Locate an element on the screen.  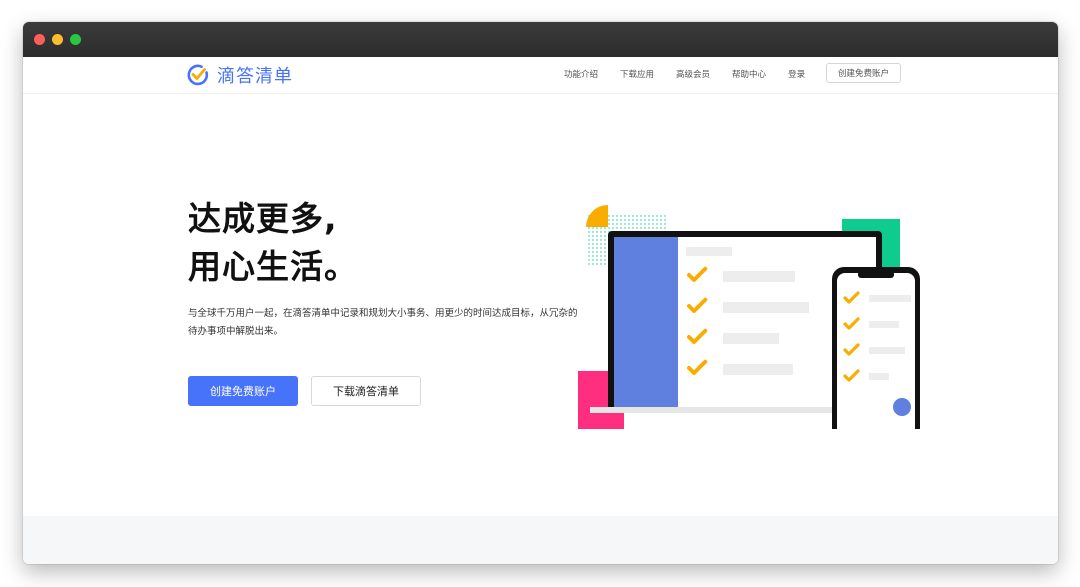
phone-mockup is located at coordinates (876, 348).